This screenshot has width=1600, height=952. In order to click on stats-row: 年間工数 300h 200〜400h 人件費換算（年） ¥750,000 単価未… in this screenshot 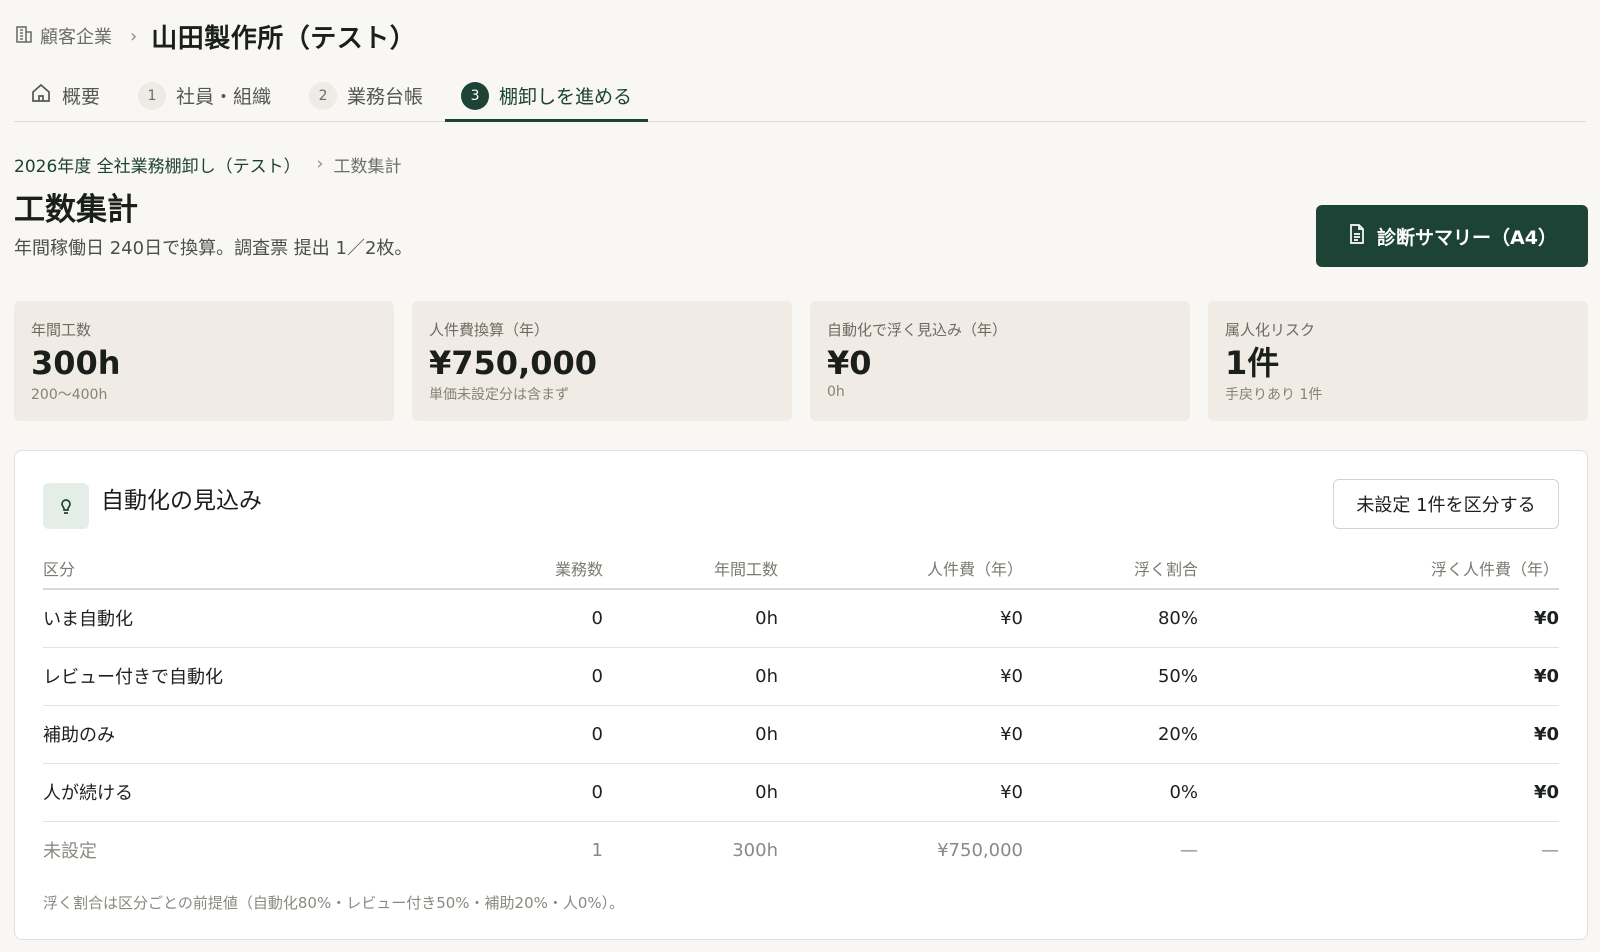, I will do `click(801, 361)`.